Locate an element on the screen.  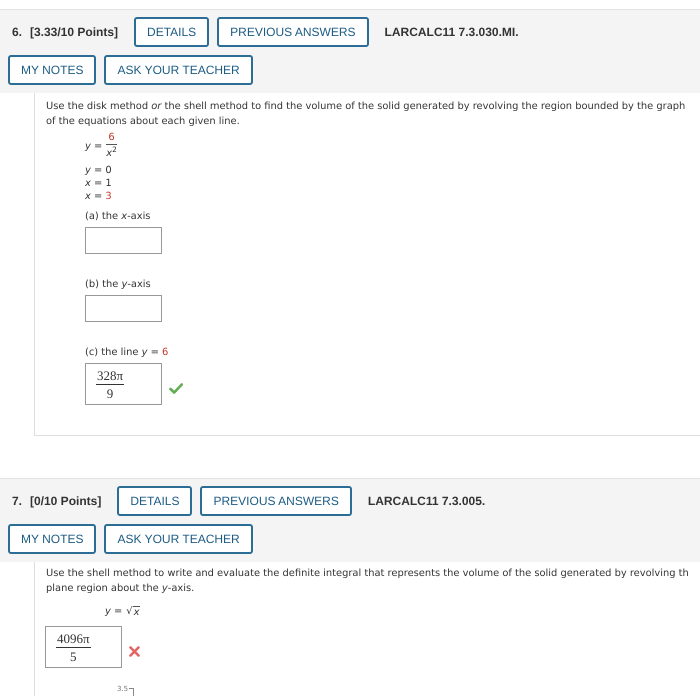
question-points: [3.33/10 Points] is located at coordinates (74, 32).